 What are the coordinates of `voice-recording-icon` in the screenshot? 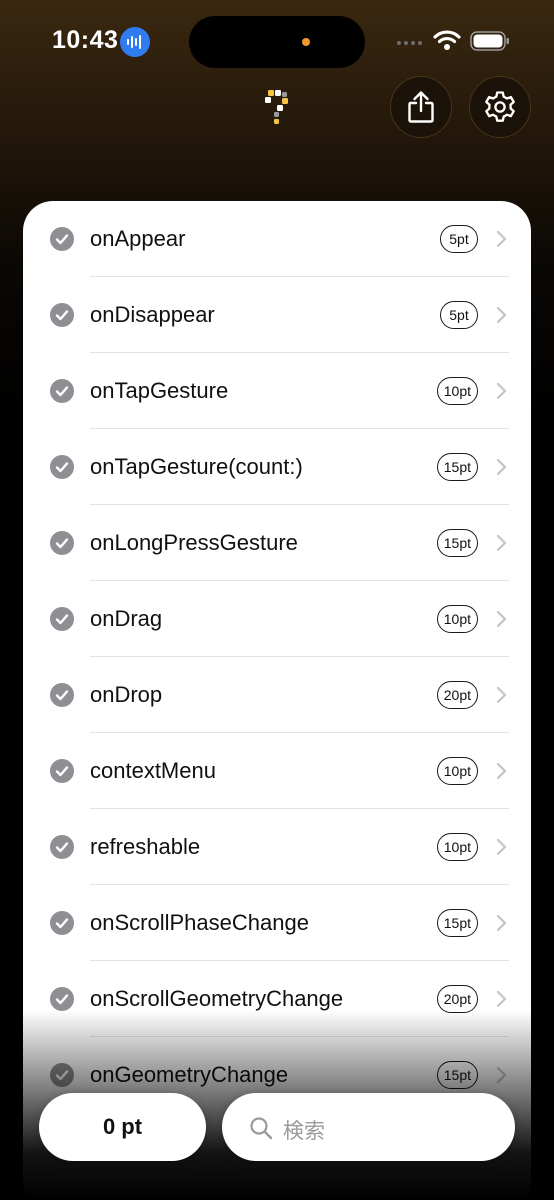 It's located at (135, 42).